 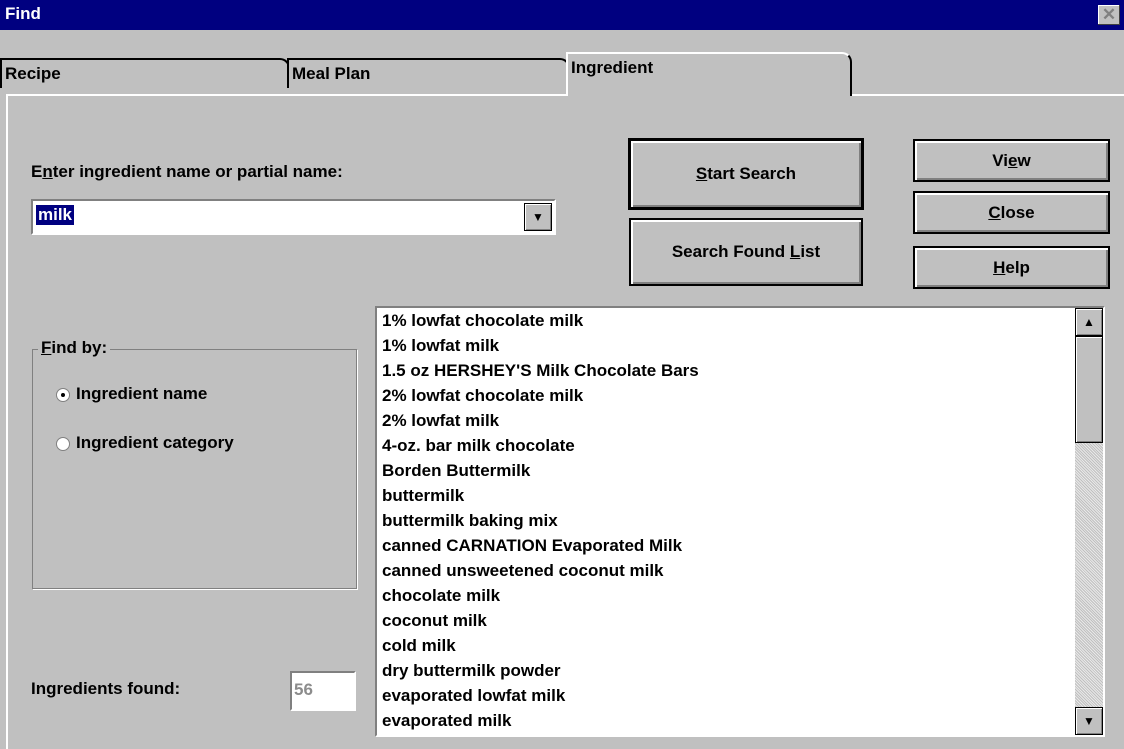 What do you see at coordinates (1011, 212) in the screenshot?
I see `close-button: Close` at bounding box center [1011, 212].